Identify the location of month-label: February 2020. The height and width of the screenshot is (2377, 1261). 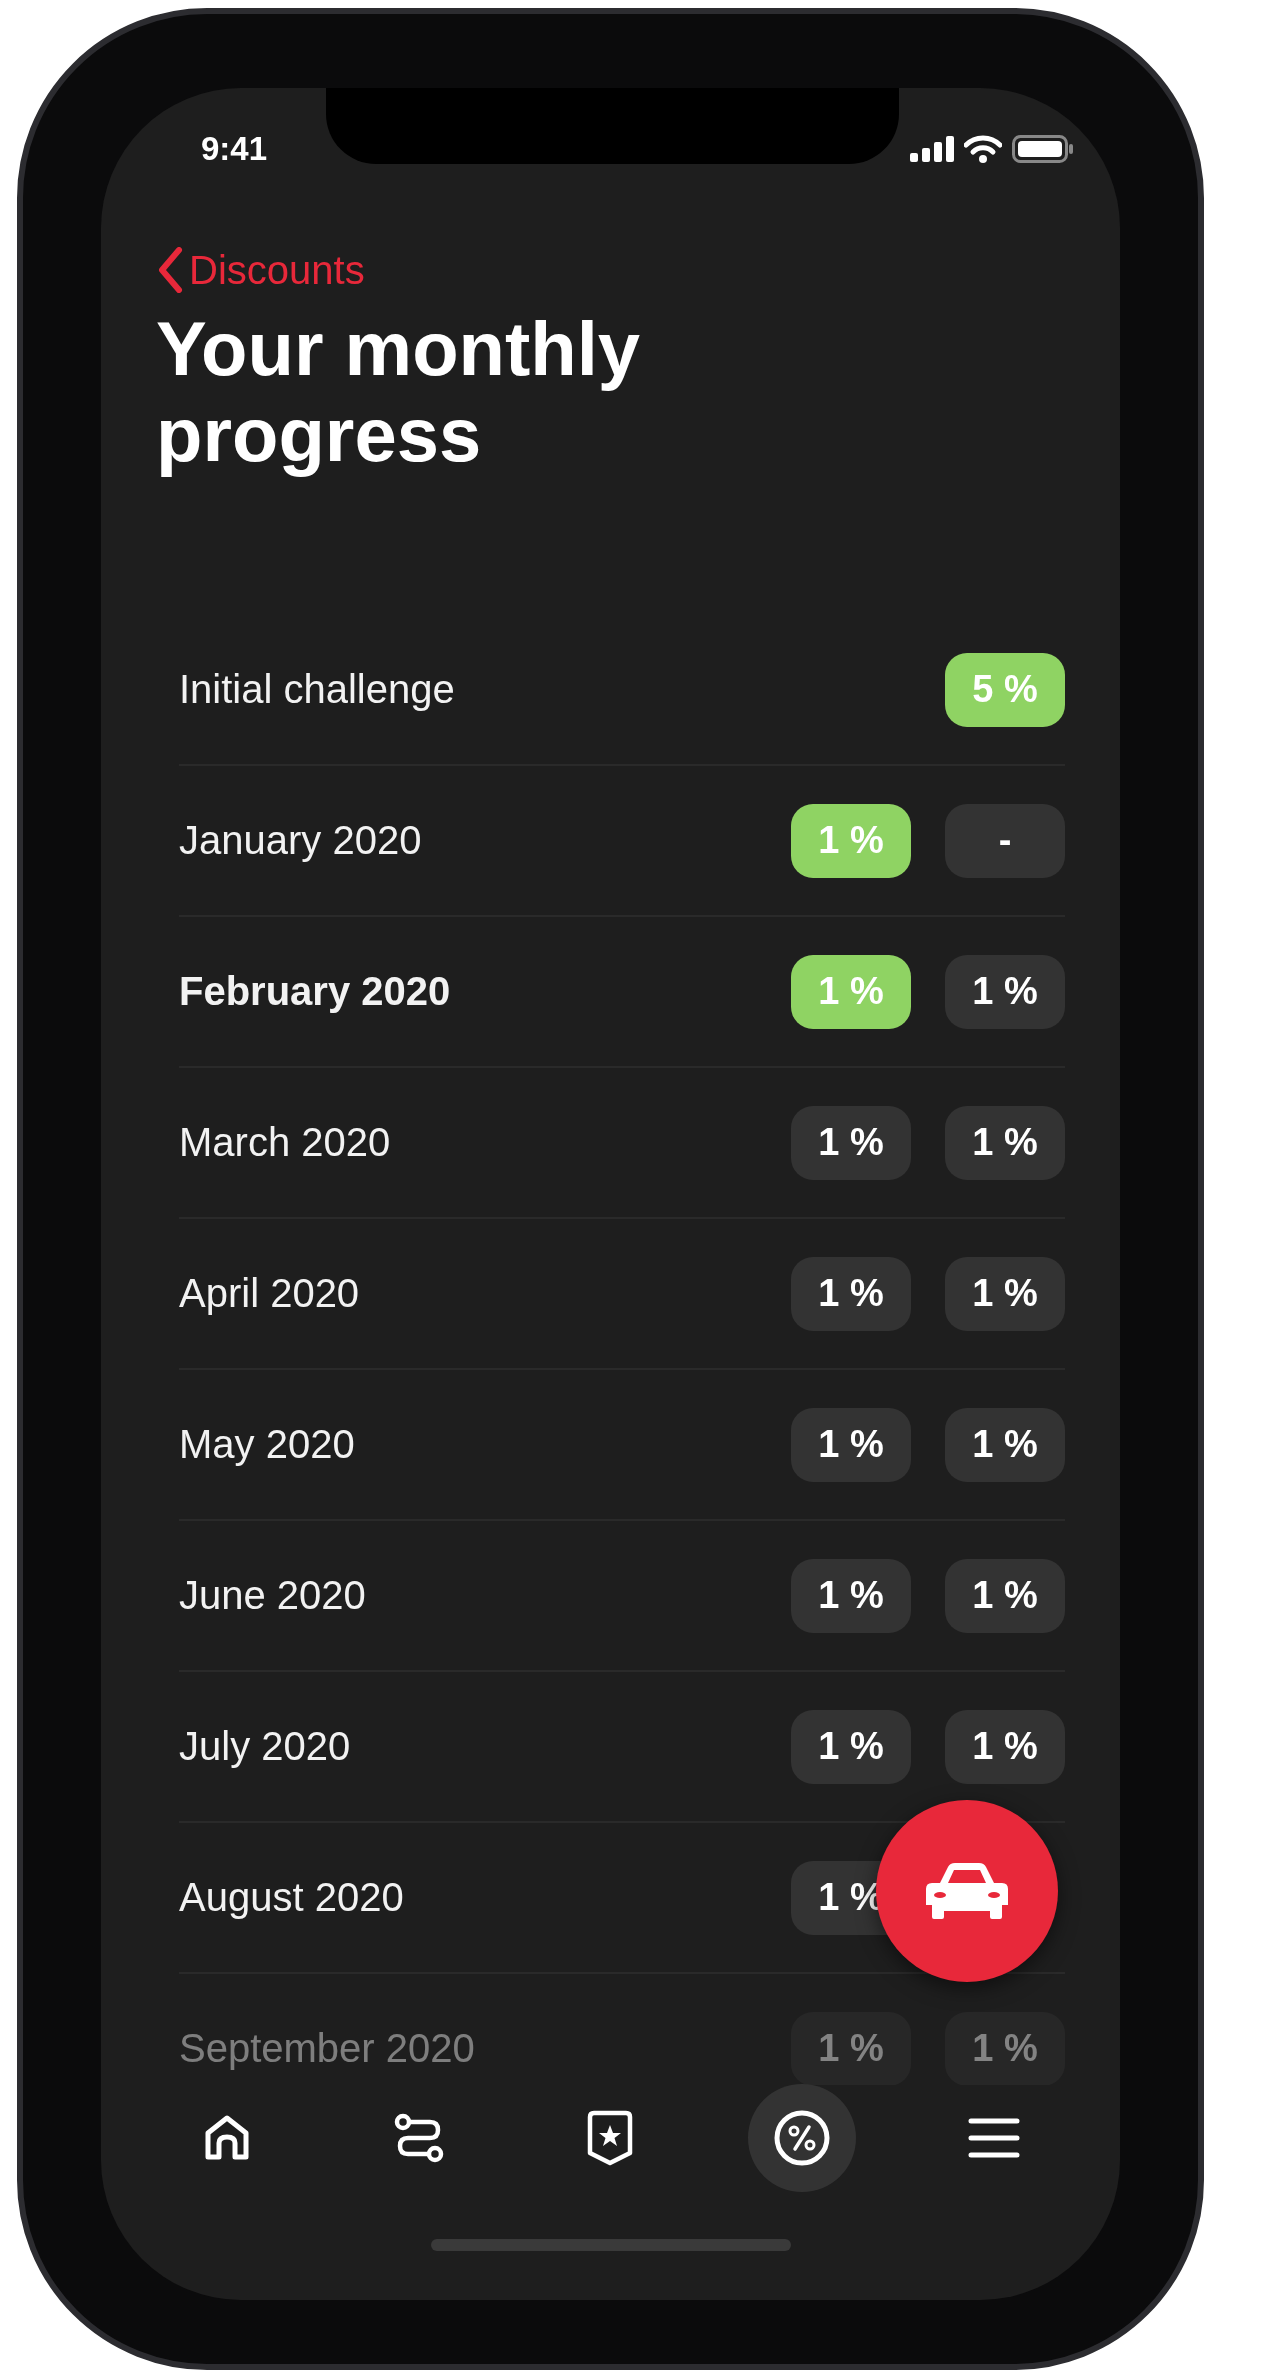
(315, 991).